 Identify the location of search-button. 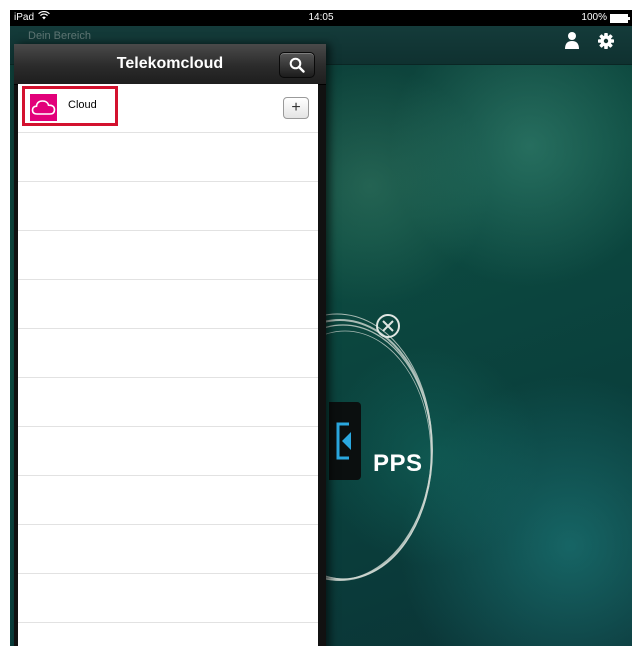
(297, 65).